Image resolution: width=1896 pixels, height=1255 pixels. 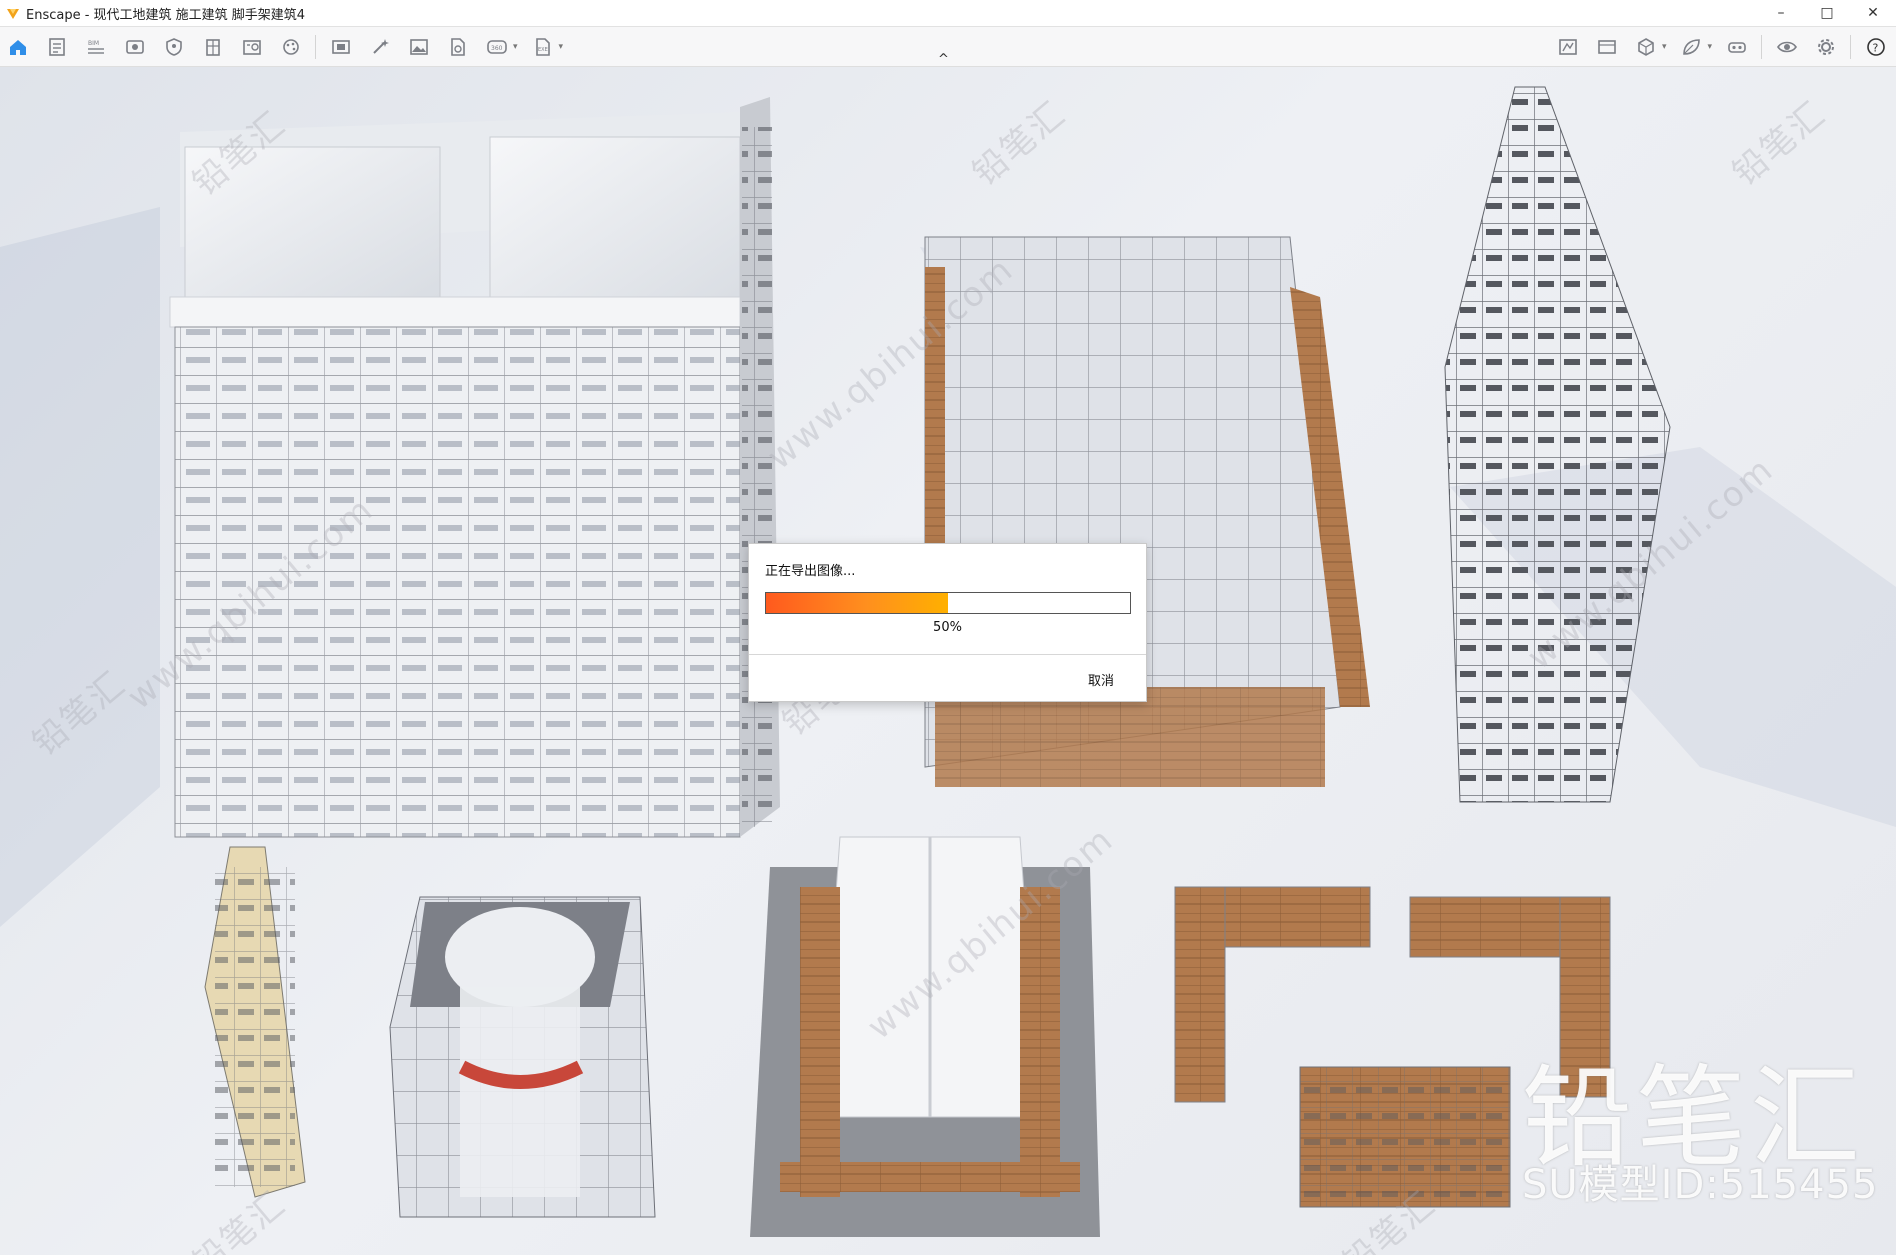 I want to click on bim-label: BIM, so click(x=93, y=43).